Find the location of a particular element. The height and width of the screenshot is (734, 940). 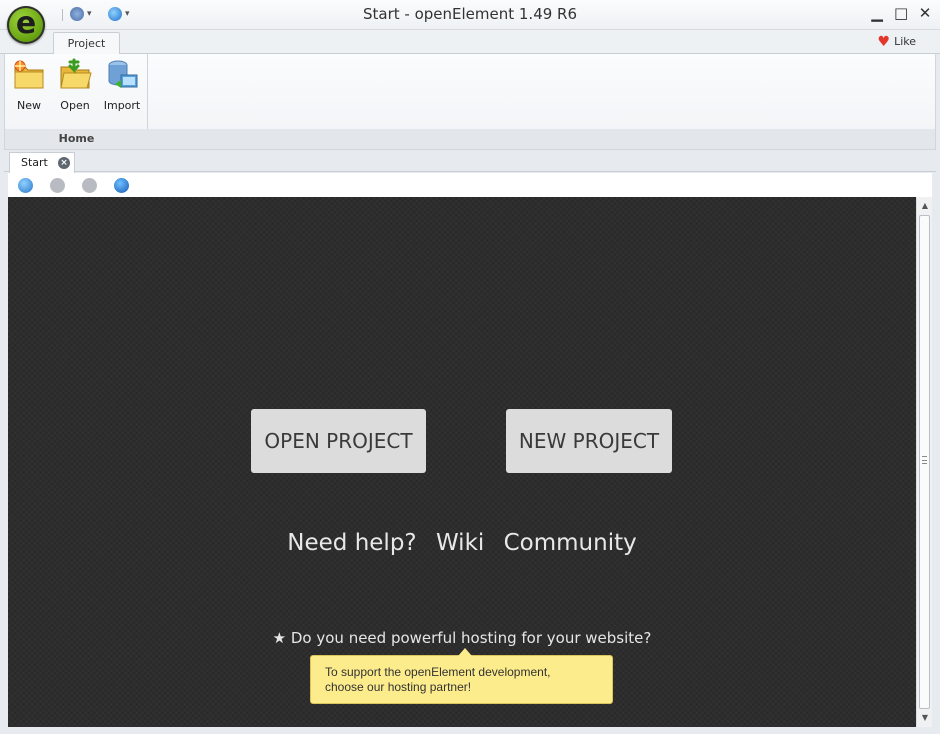

window-title: Start - openElement 1.49 R6 is located at coordinates (470, 14).